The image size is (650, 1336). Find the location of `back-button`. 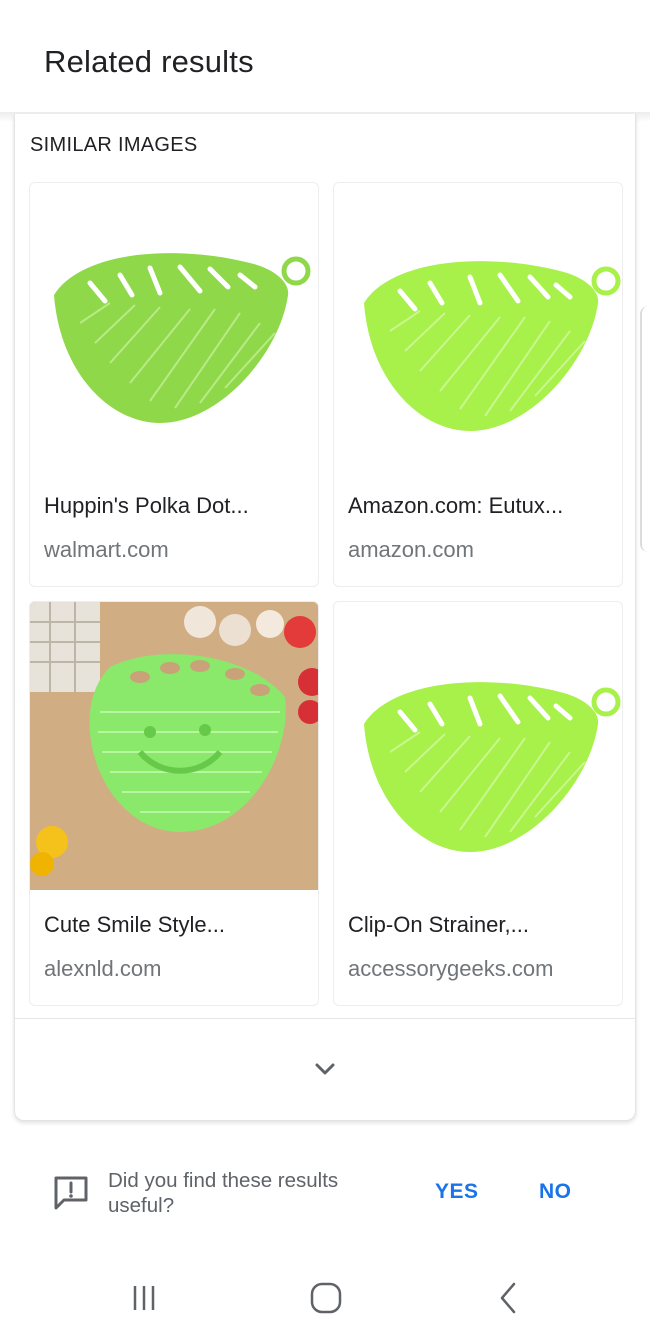

back-button is located at coordinates (508, 1298).